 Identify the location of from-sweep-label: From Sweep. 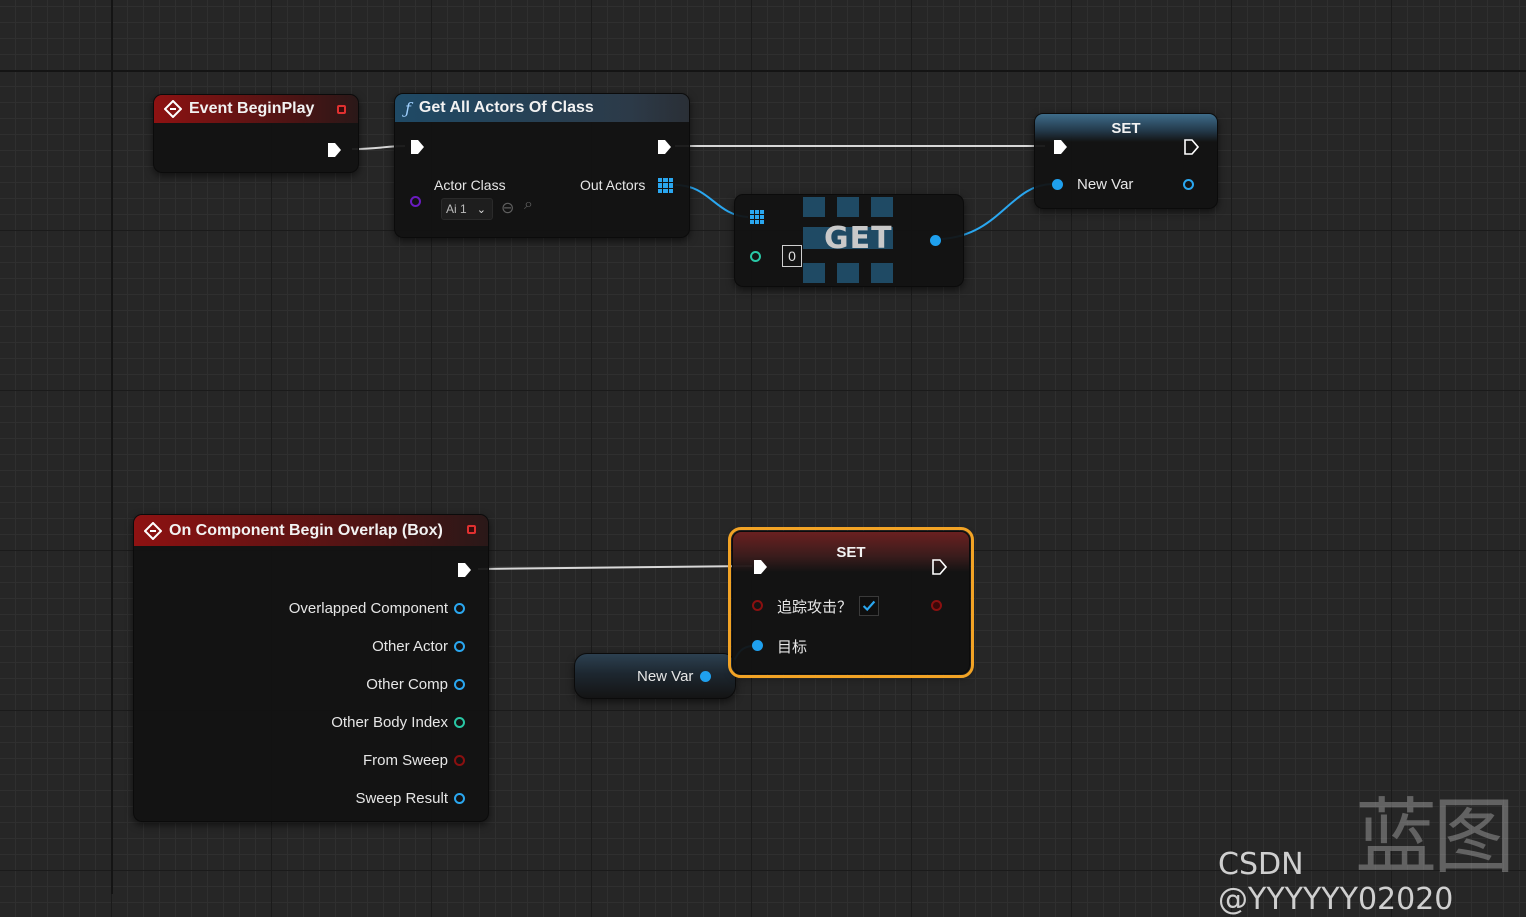
(405, 760).